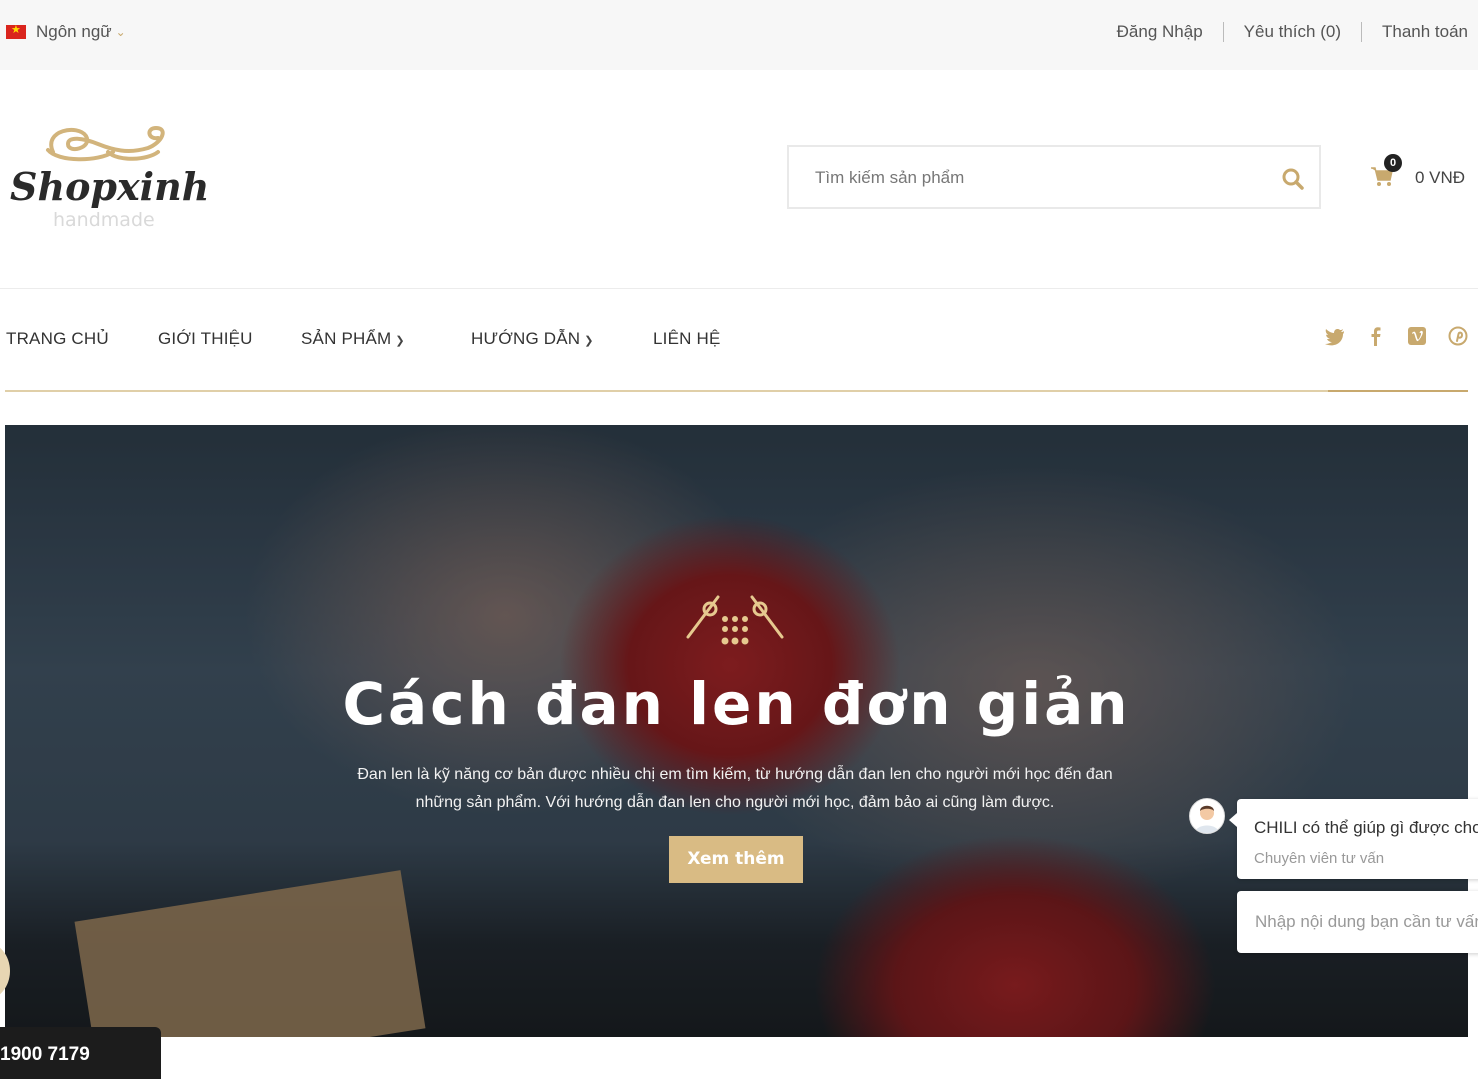  Describe the element at coordinates (205, 339) in the screenshot. I see `nav-item-about: GIỚI THIỆU` at that location.